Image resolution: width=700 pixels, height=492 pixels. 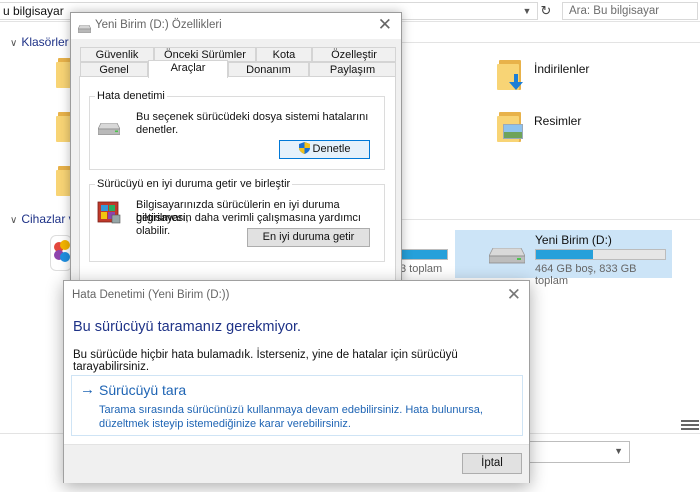 I want to click on devices-group-divider, so click(x=551, y=219).